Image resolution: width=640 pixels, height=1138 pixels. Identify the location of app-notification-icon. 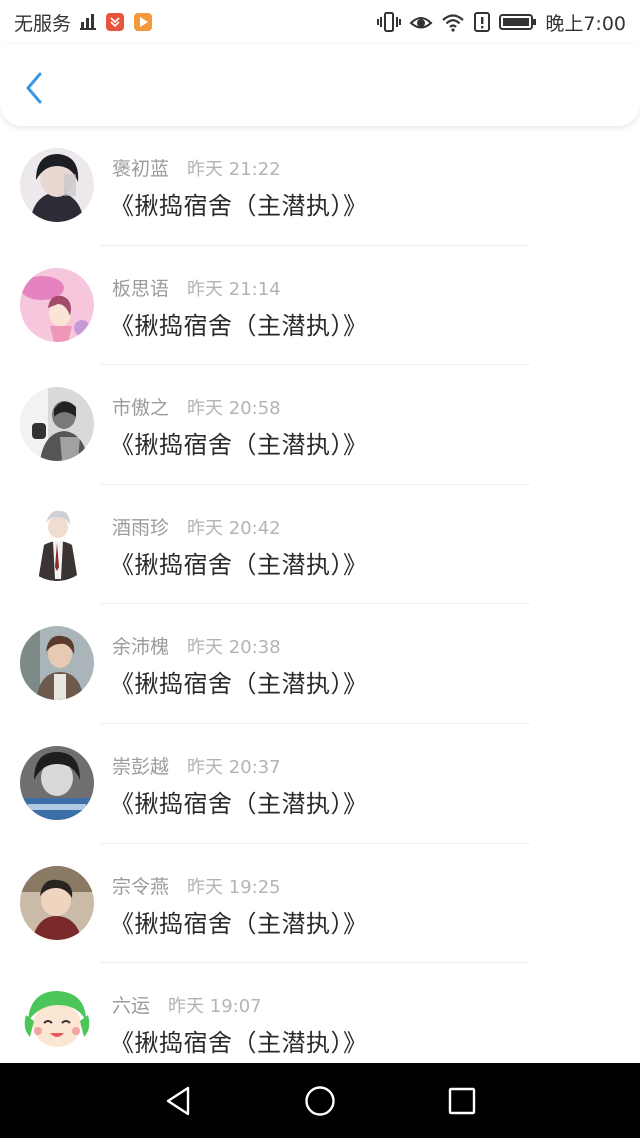
(115, 22).